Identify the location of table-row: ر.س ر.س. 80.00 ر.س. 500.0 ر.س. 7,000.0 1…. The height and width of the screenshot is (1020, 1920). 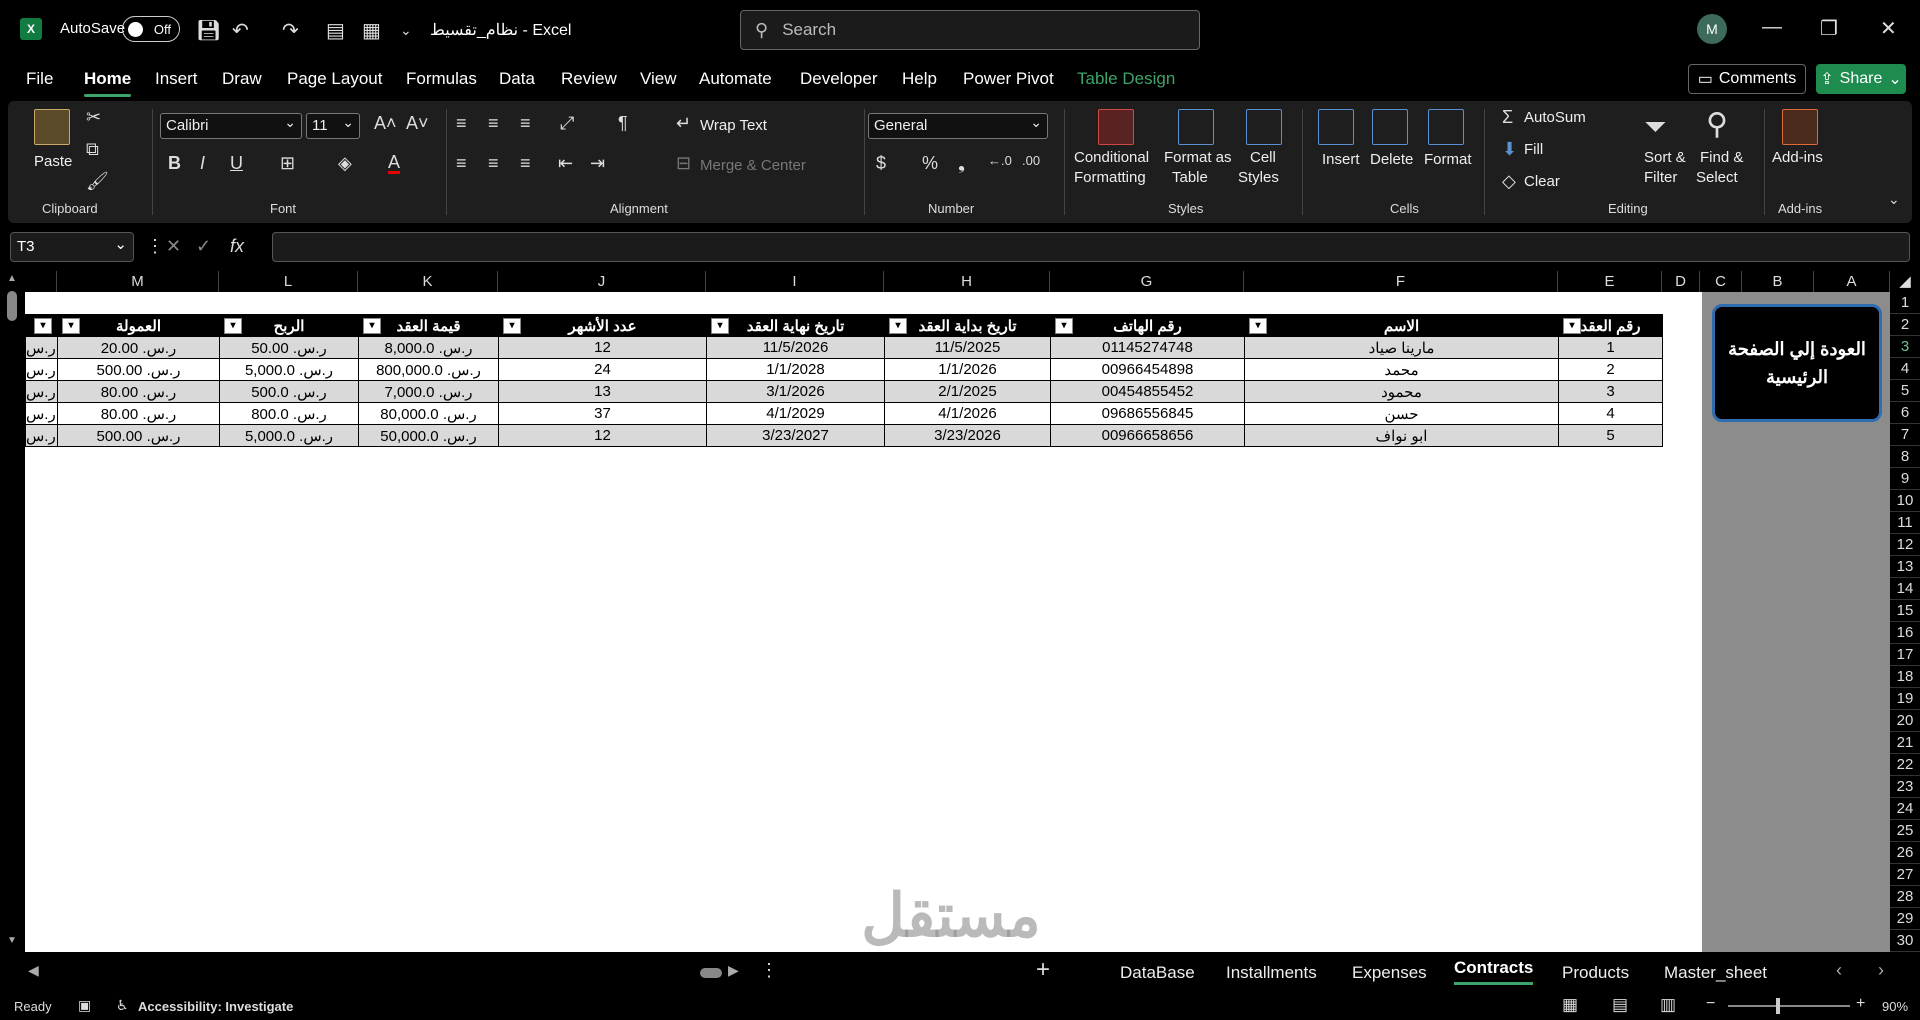
(844, 391).